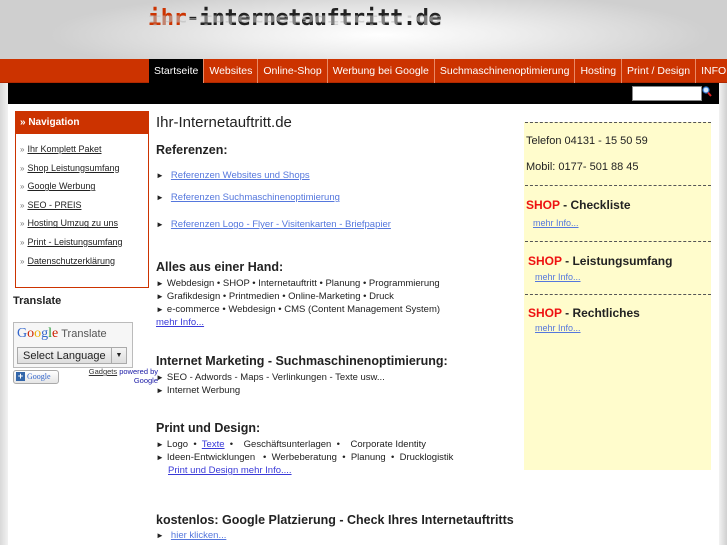 Image resolution: width=727 pixels, height=545 pixels. I want to click on sidebar-link: Ihr Komplett Paket, so click(64, 149).